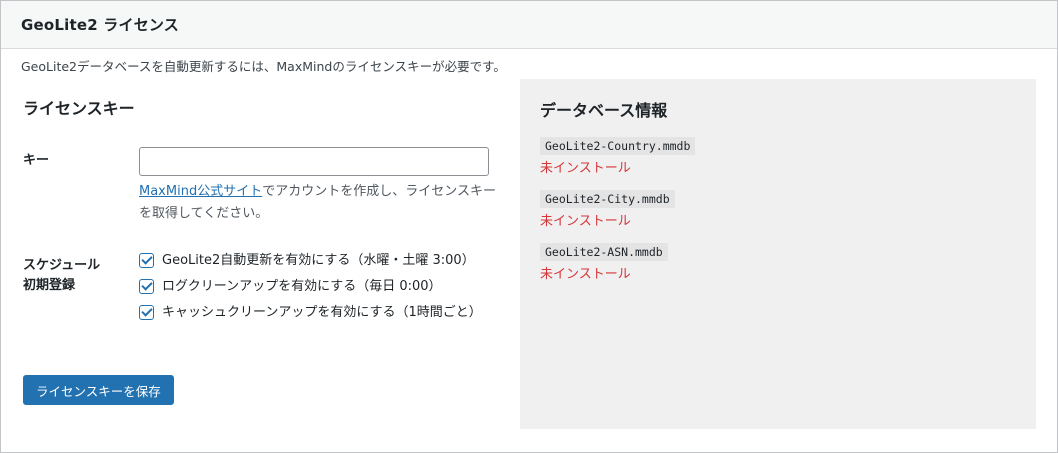 This screenshot has height=453, width=1058. I want to click on db-item-country: GeoLite2-Country.mmdb 未インストール, so click(618, 155).